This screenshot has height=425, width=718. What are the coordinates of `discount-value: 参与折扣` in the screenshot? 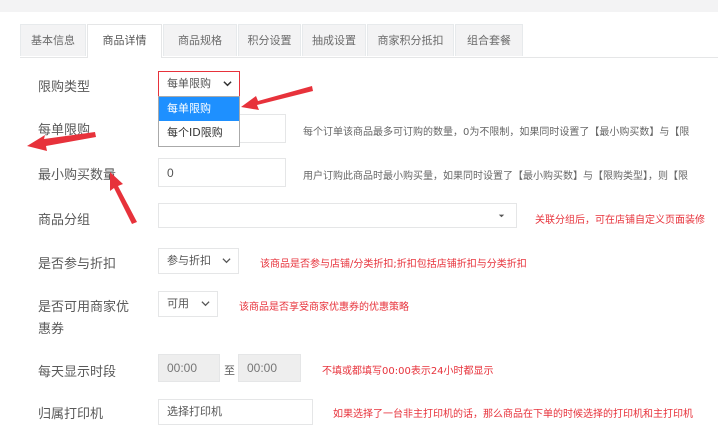 It's located at (189, 260).